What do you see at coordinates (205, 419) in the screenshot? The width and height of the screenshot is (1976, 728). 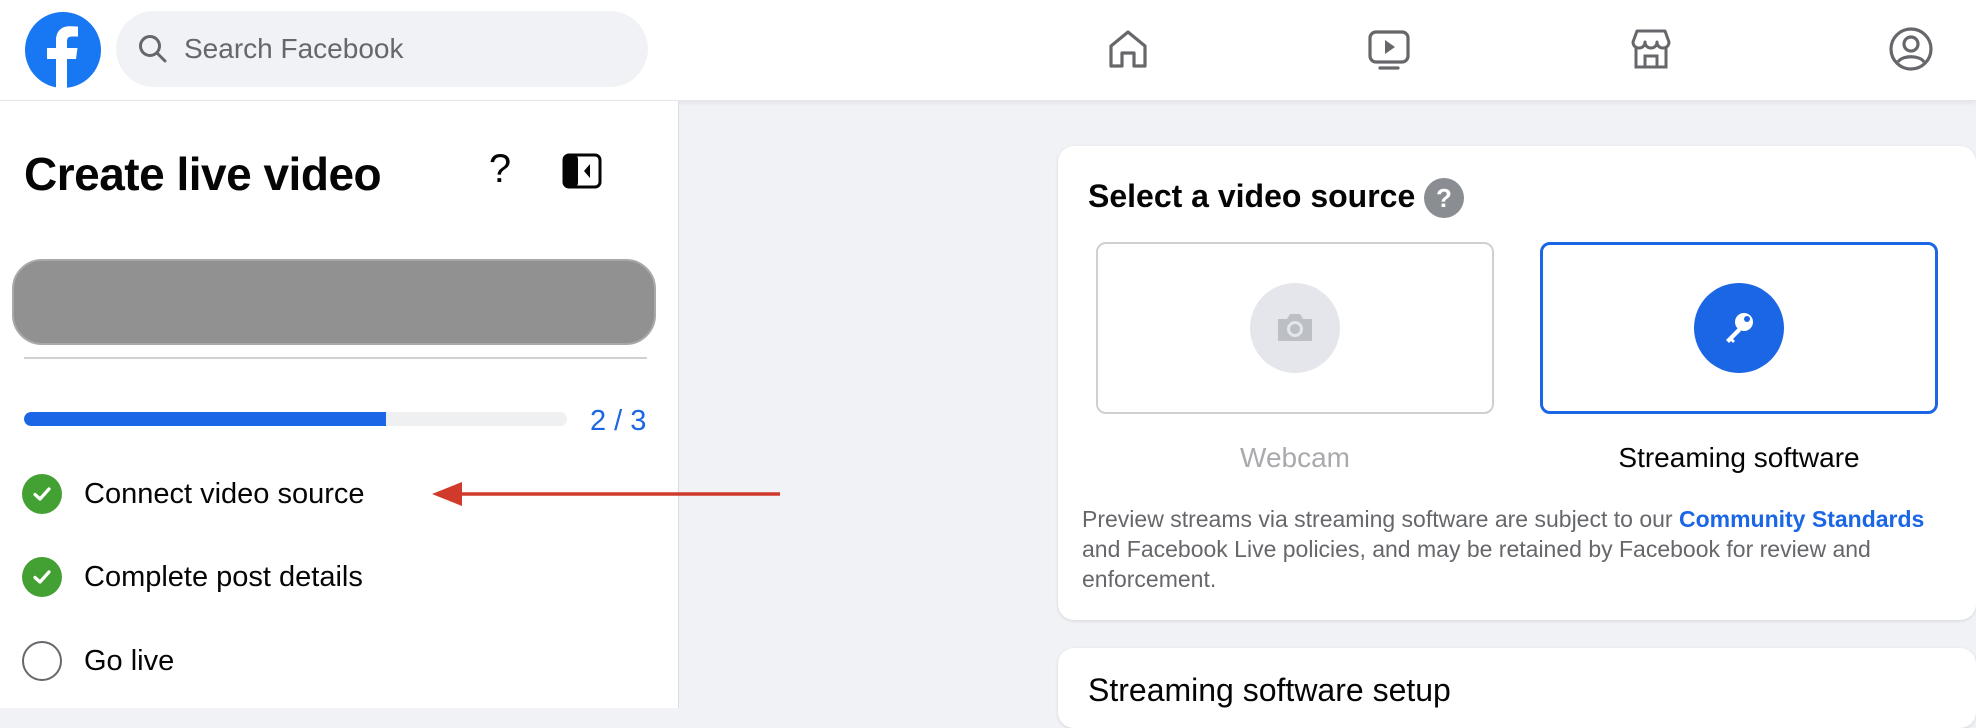 I see `progress-fill` at bounding box center [205, 419].